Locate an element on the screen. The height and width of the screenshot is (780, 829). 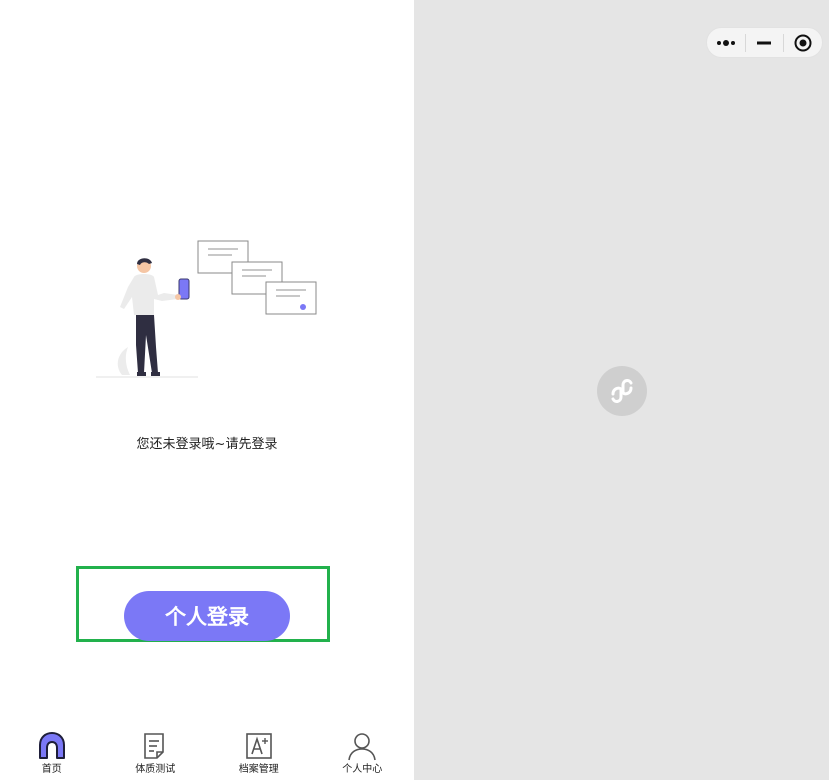
mini-program-logo is located at coordinates (622, 391).